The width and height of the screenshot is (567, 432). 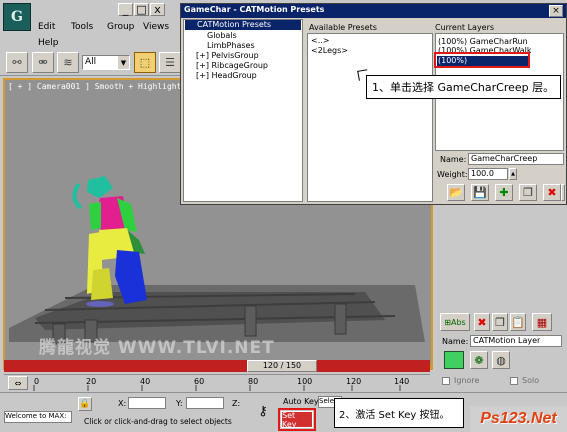 I want to click on copy-layer-icon: ❐, so click(x=528, y=192).